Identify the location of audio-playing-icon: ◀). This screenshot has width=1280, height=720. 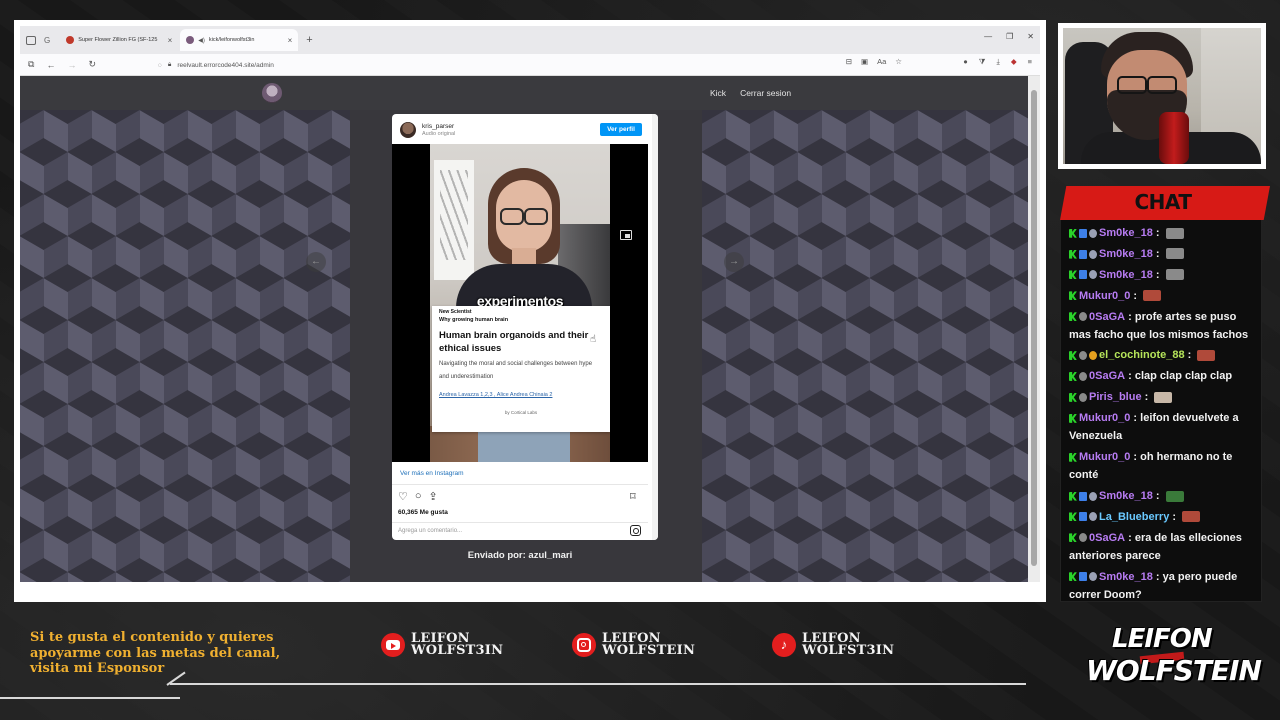
(201, 40).